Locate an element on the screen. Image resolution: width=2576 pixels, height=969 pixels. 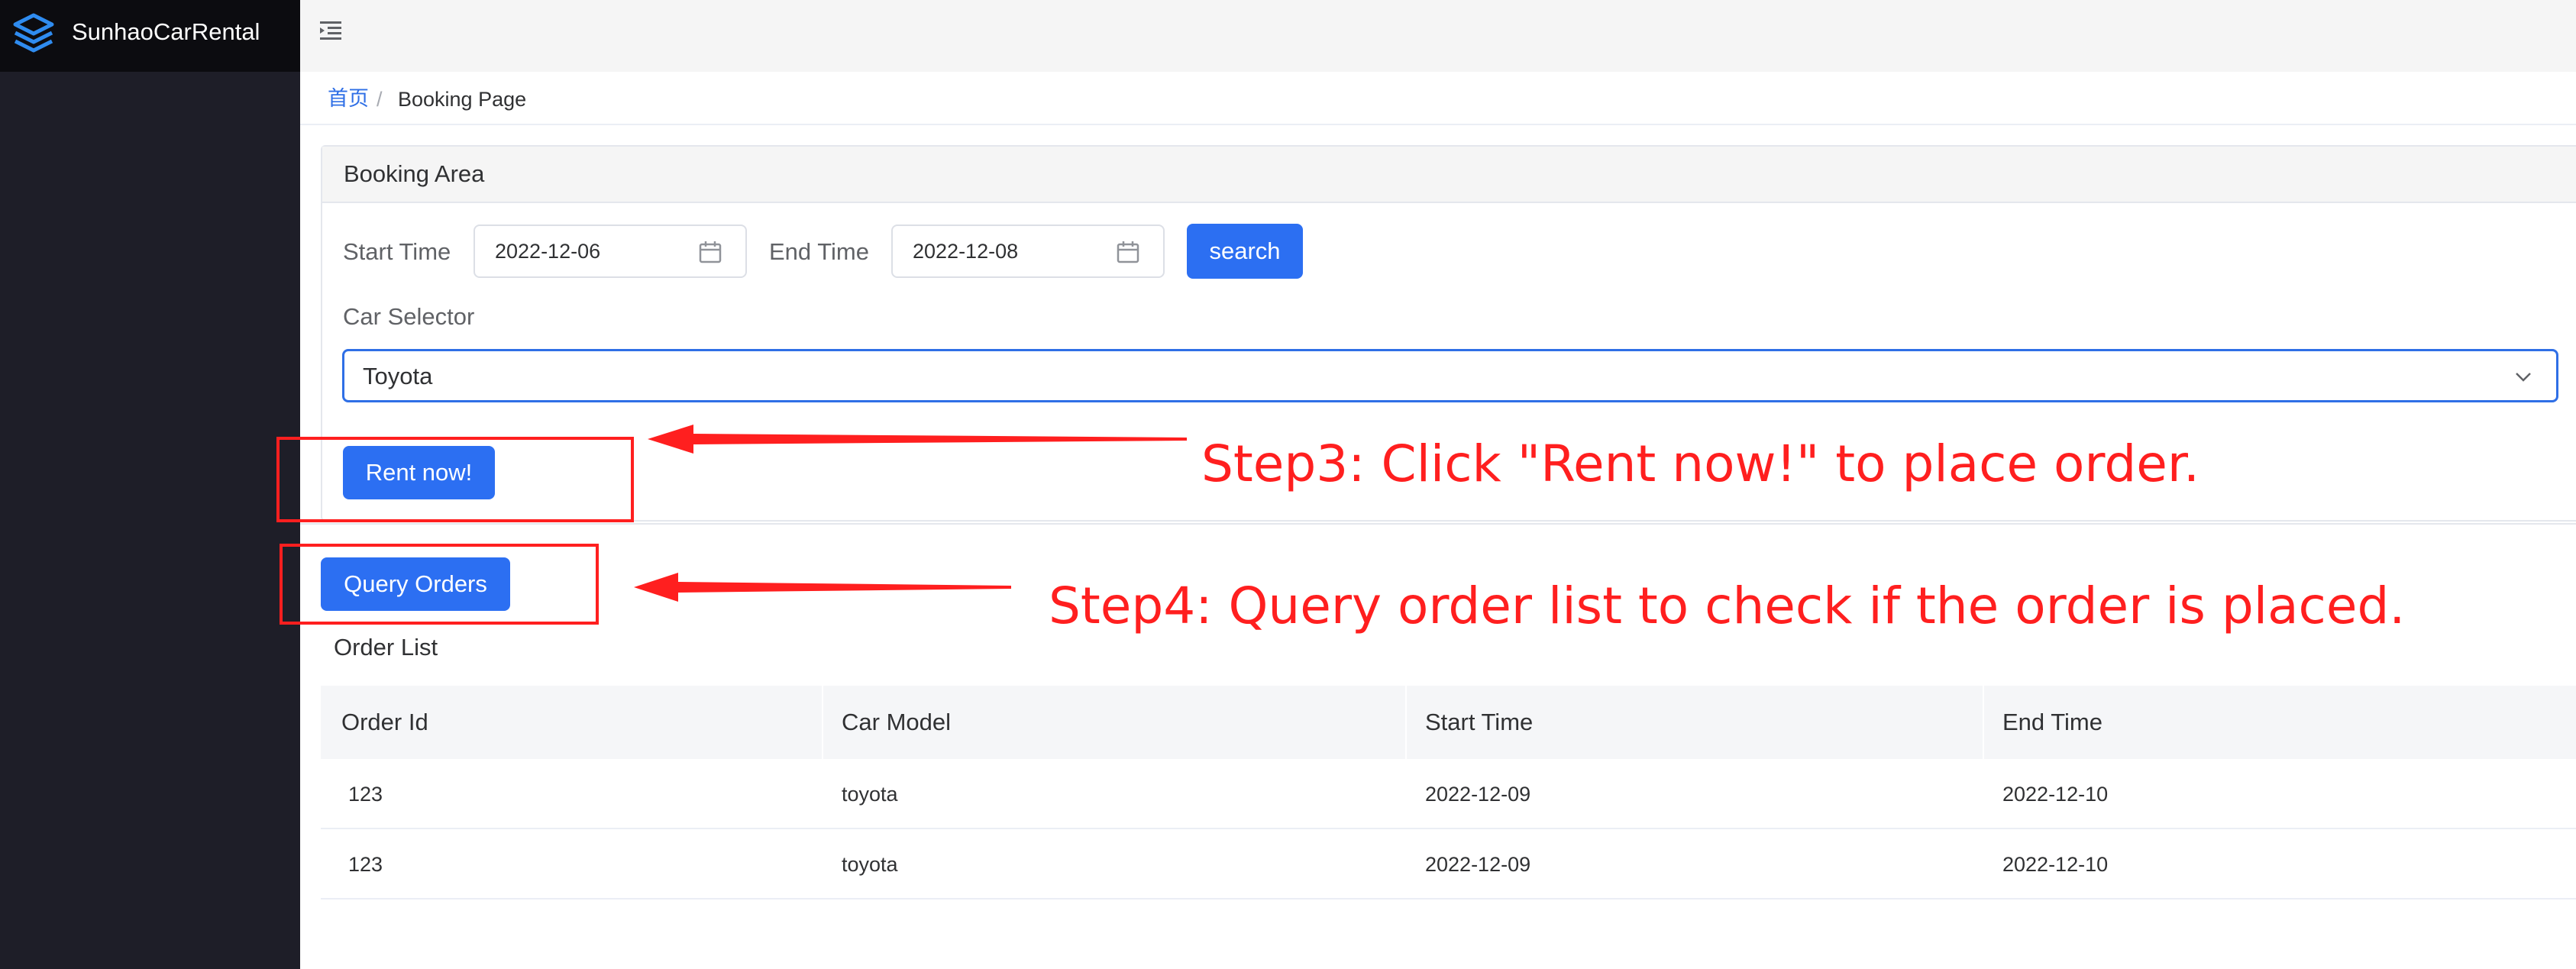
brand-name: SunhaoCarRental is located at coordinates (166, 31).